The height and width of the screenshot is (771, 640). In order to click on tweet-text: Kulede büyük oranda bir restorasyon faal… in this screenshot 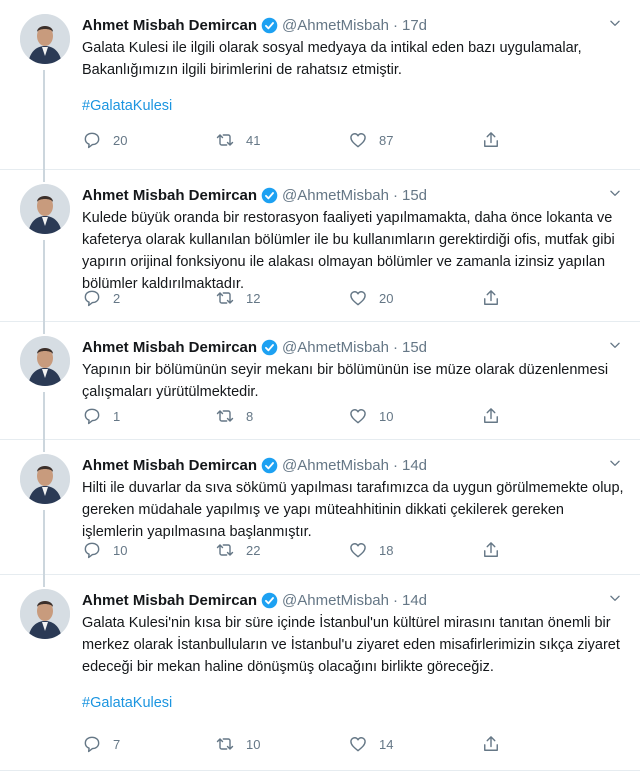, I will do `click(348, 251)`.